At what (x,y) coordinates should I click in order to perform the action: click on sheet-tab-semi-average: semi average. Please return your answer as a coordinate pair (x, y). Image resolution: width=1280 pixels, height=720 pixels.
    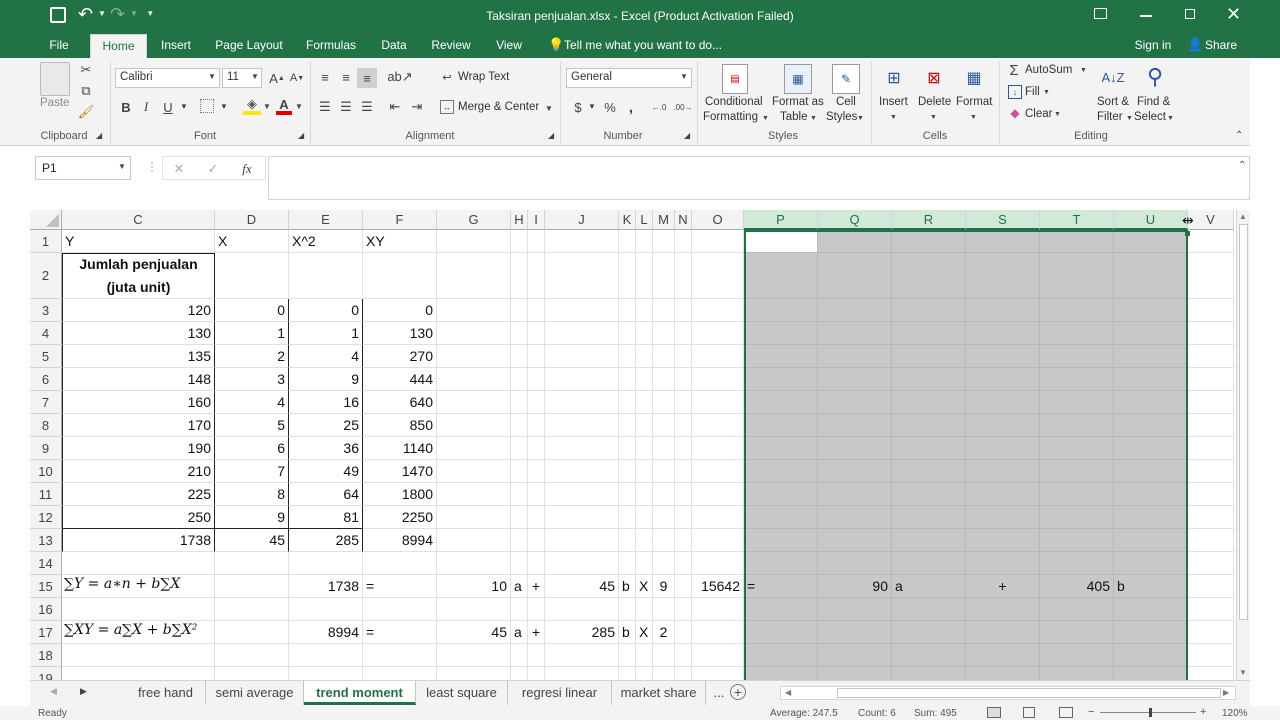
    Looking at the image, I should click on (255, 693).